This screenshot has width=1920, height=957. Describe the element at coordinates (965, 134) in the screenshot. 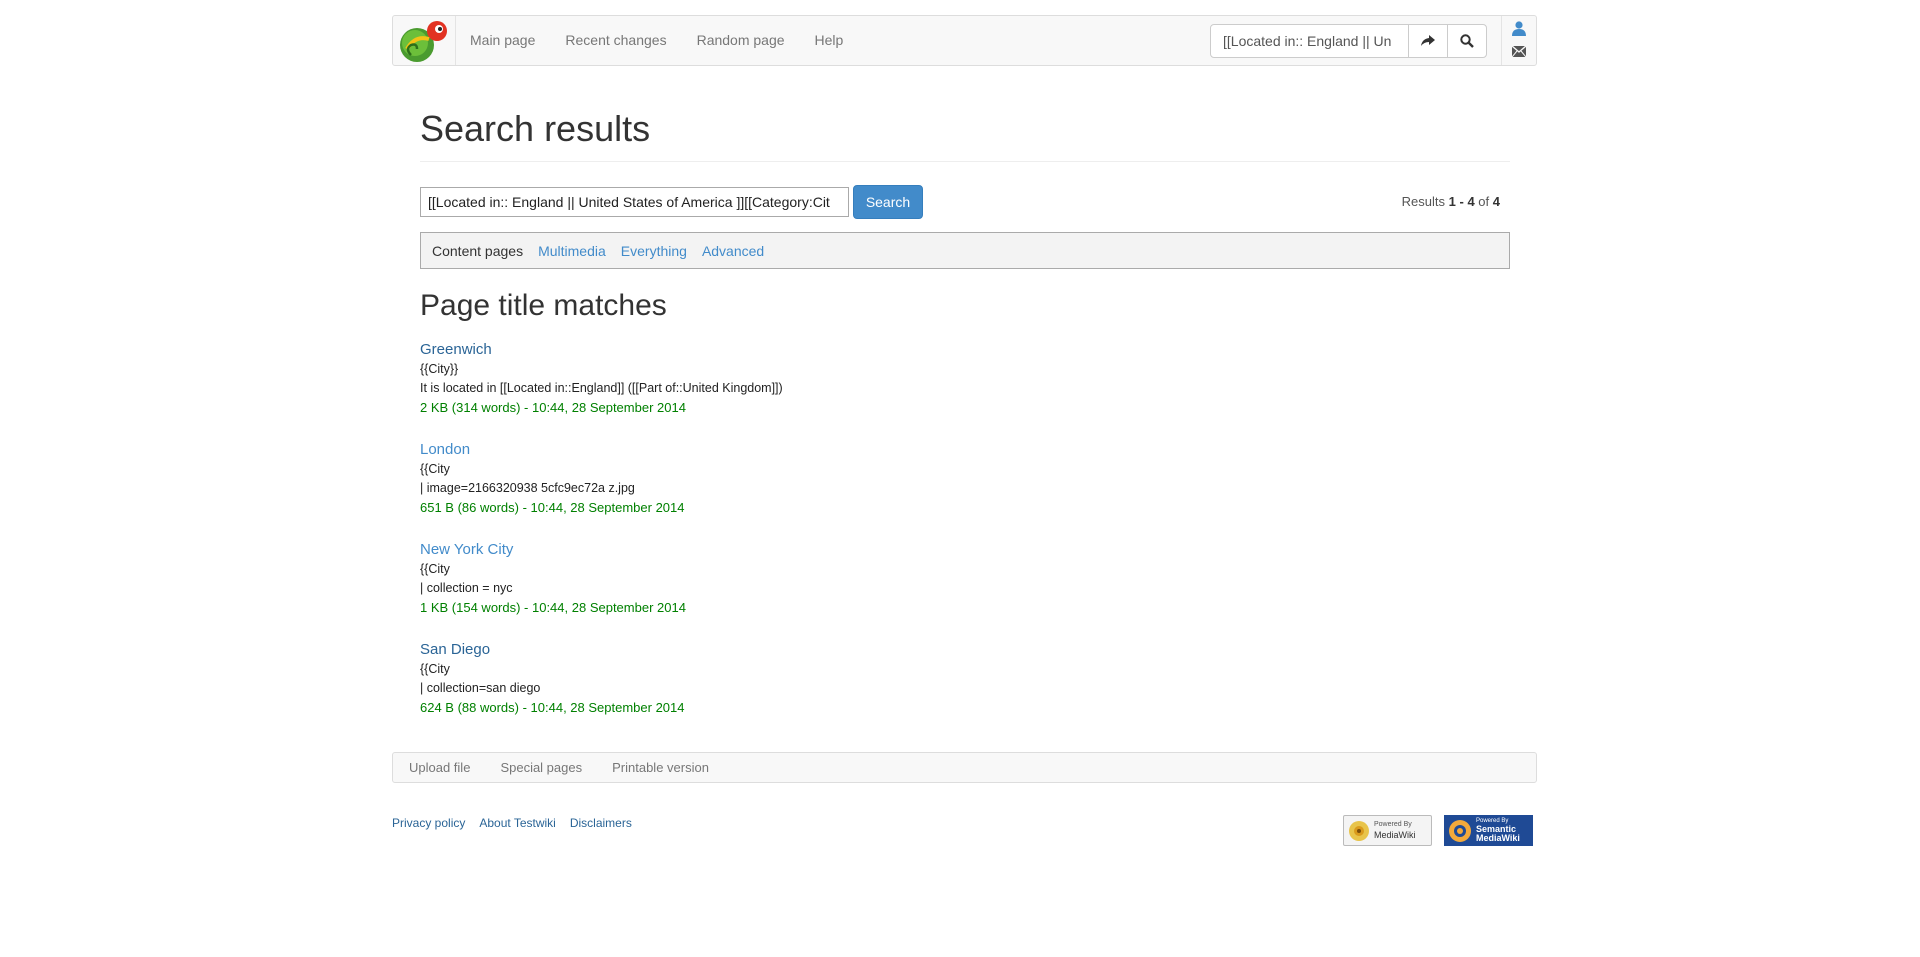

I see `page-title: Search results` at that location.